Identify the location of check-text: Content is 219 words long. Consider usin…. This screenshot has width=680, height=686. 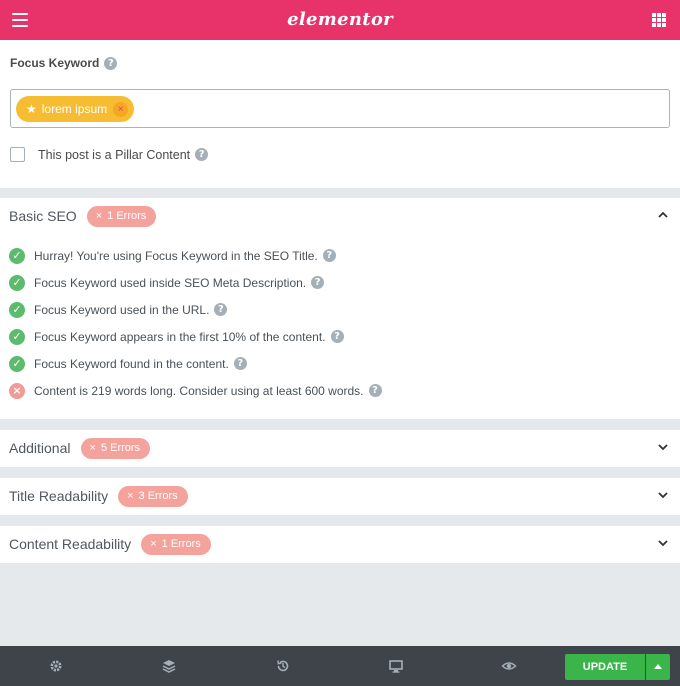
(199, 390).